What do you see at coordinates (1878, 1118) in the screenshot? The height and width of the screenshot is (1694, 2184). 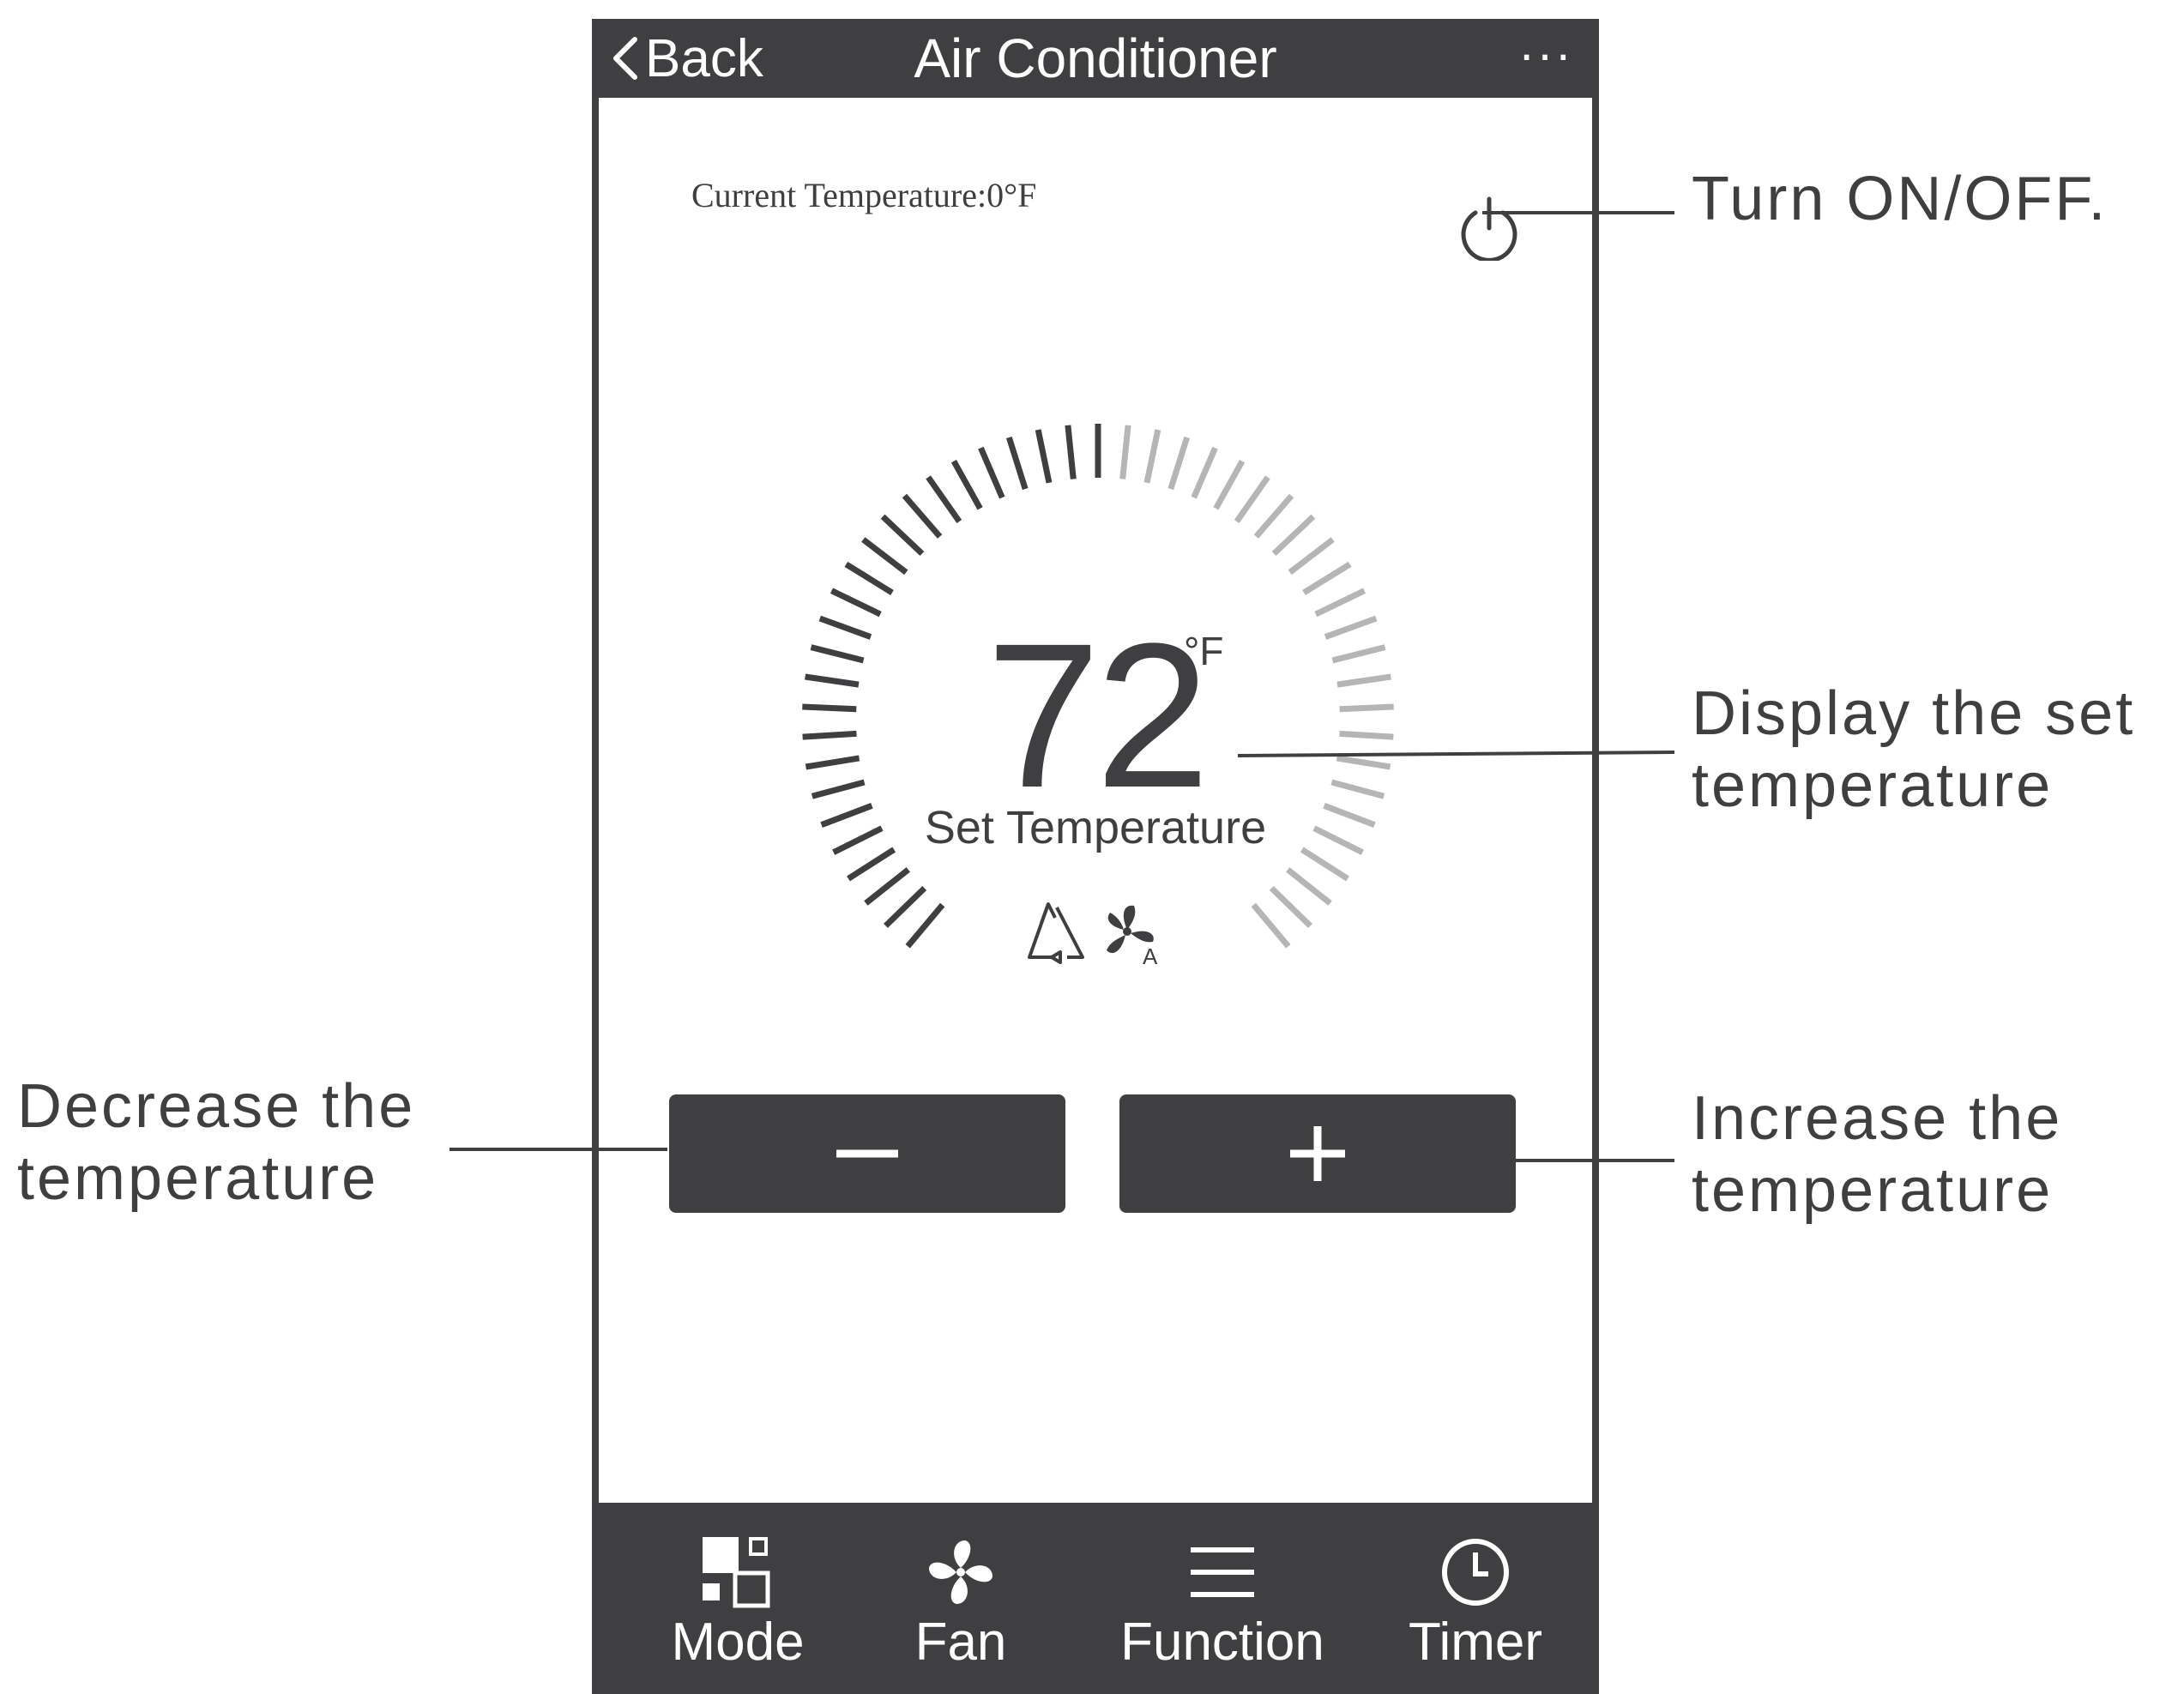 I see `callout-increase-line1: Increase the` at bounding box center [1878, 1118].